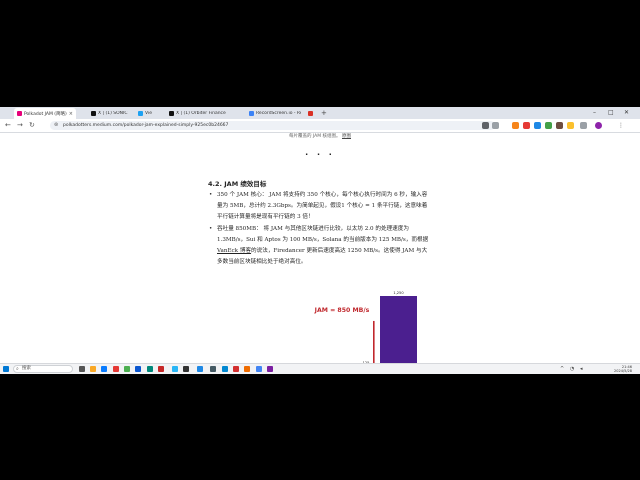 This screenshot has height=480, width=640. What do you see at coordinates (251, 113) in the screenshot?
I see `recordscreen-favicon-icon` at bounding box center [251, 113].